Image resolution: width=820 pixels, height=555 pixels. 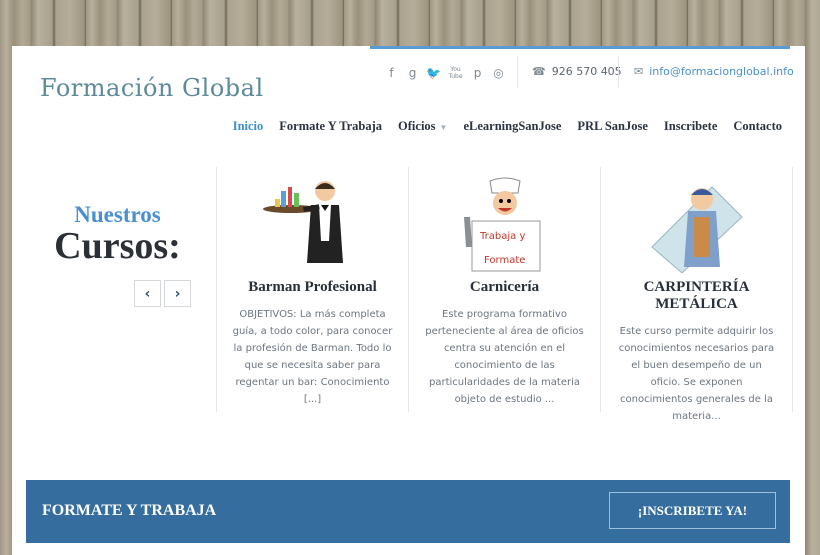 What do you see at coordinates (312, 225) in the screenshot?
I see `barman-illustration` at bounding box center [312, 225].